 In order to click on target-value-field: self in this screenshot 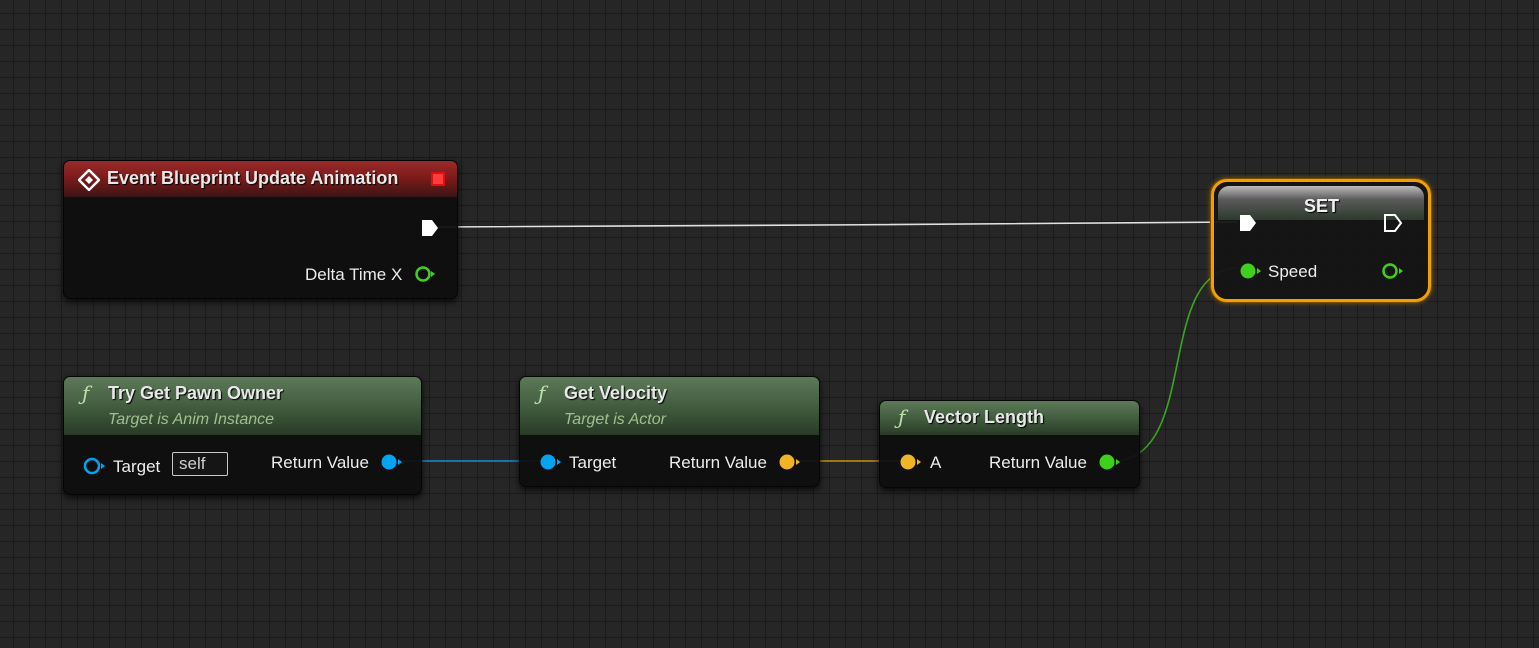, I will do `click(200, 464)`.